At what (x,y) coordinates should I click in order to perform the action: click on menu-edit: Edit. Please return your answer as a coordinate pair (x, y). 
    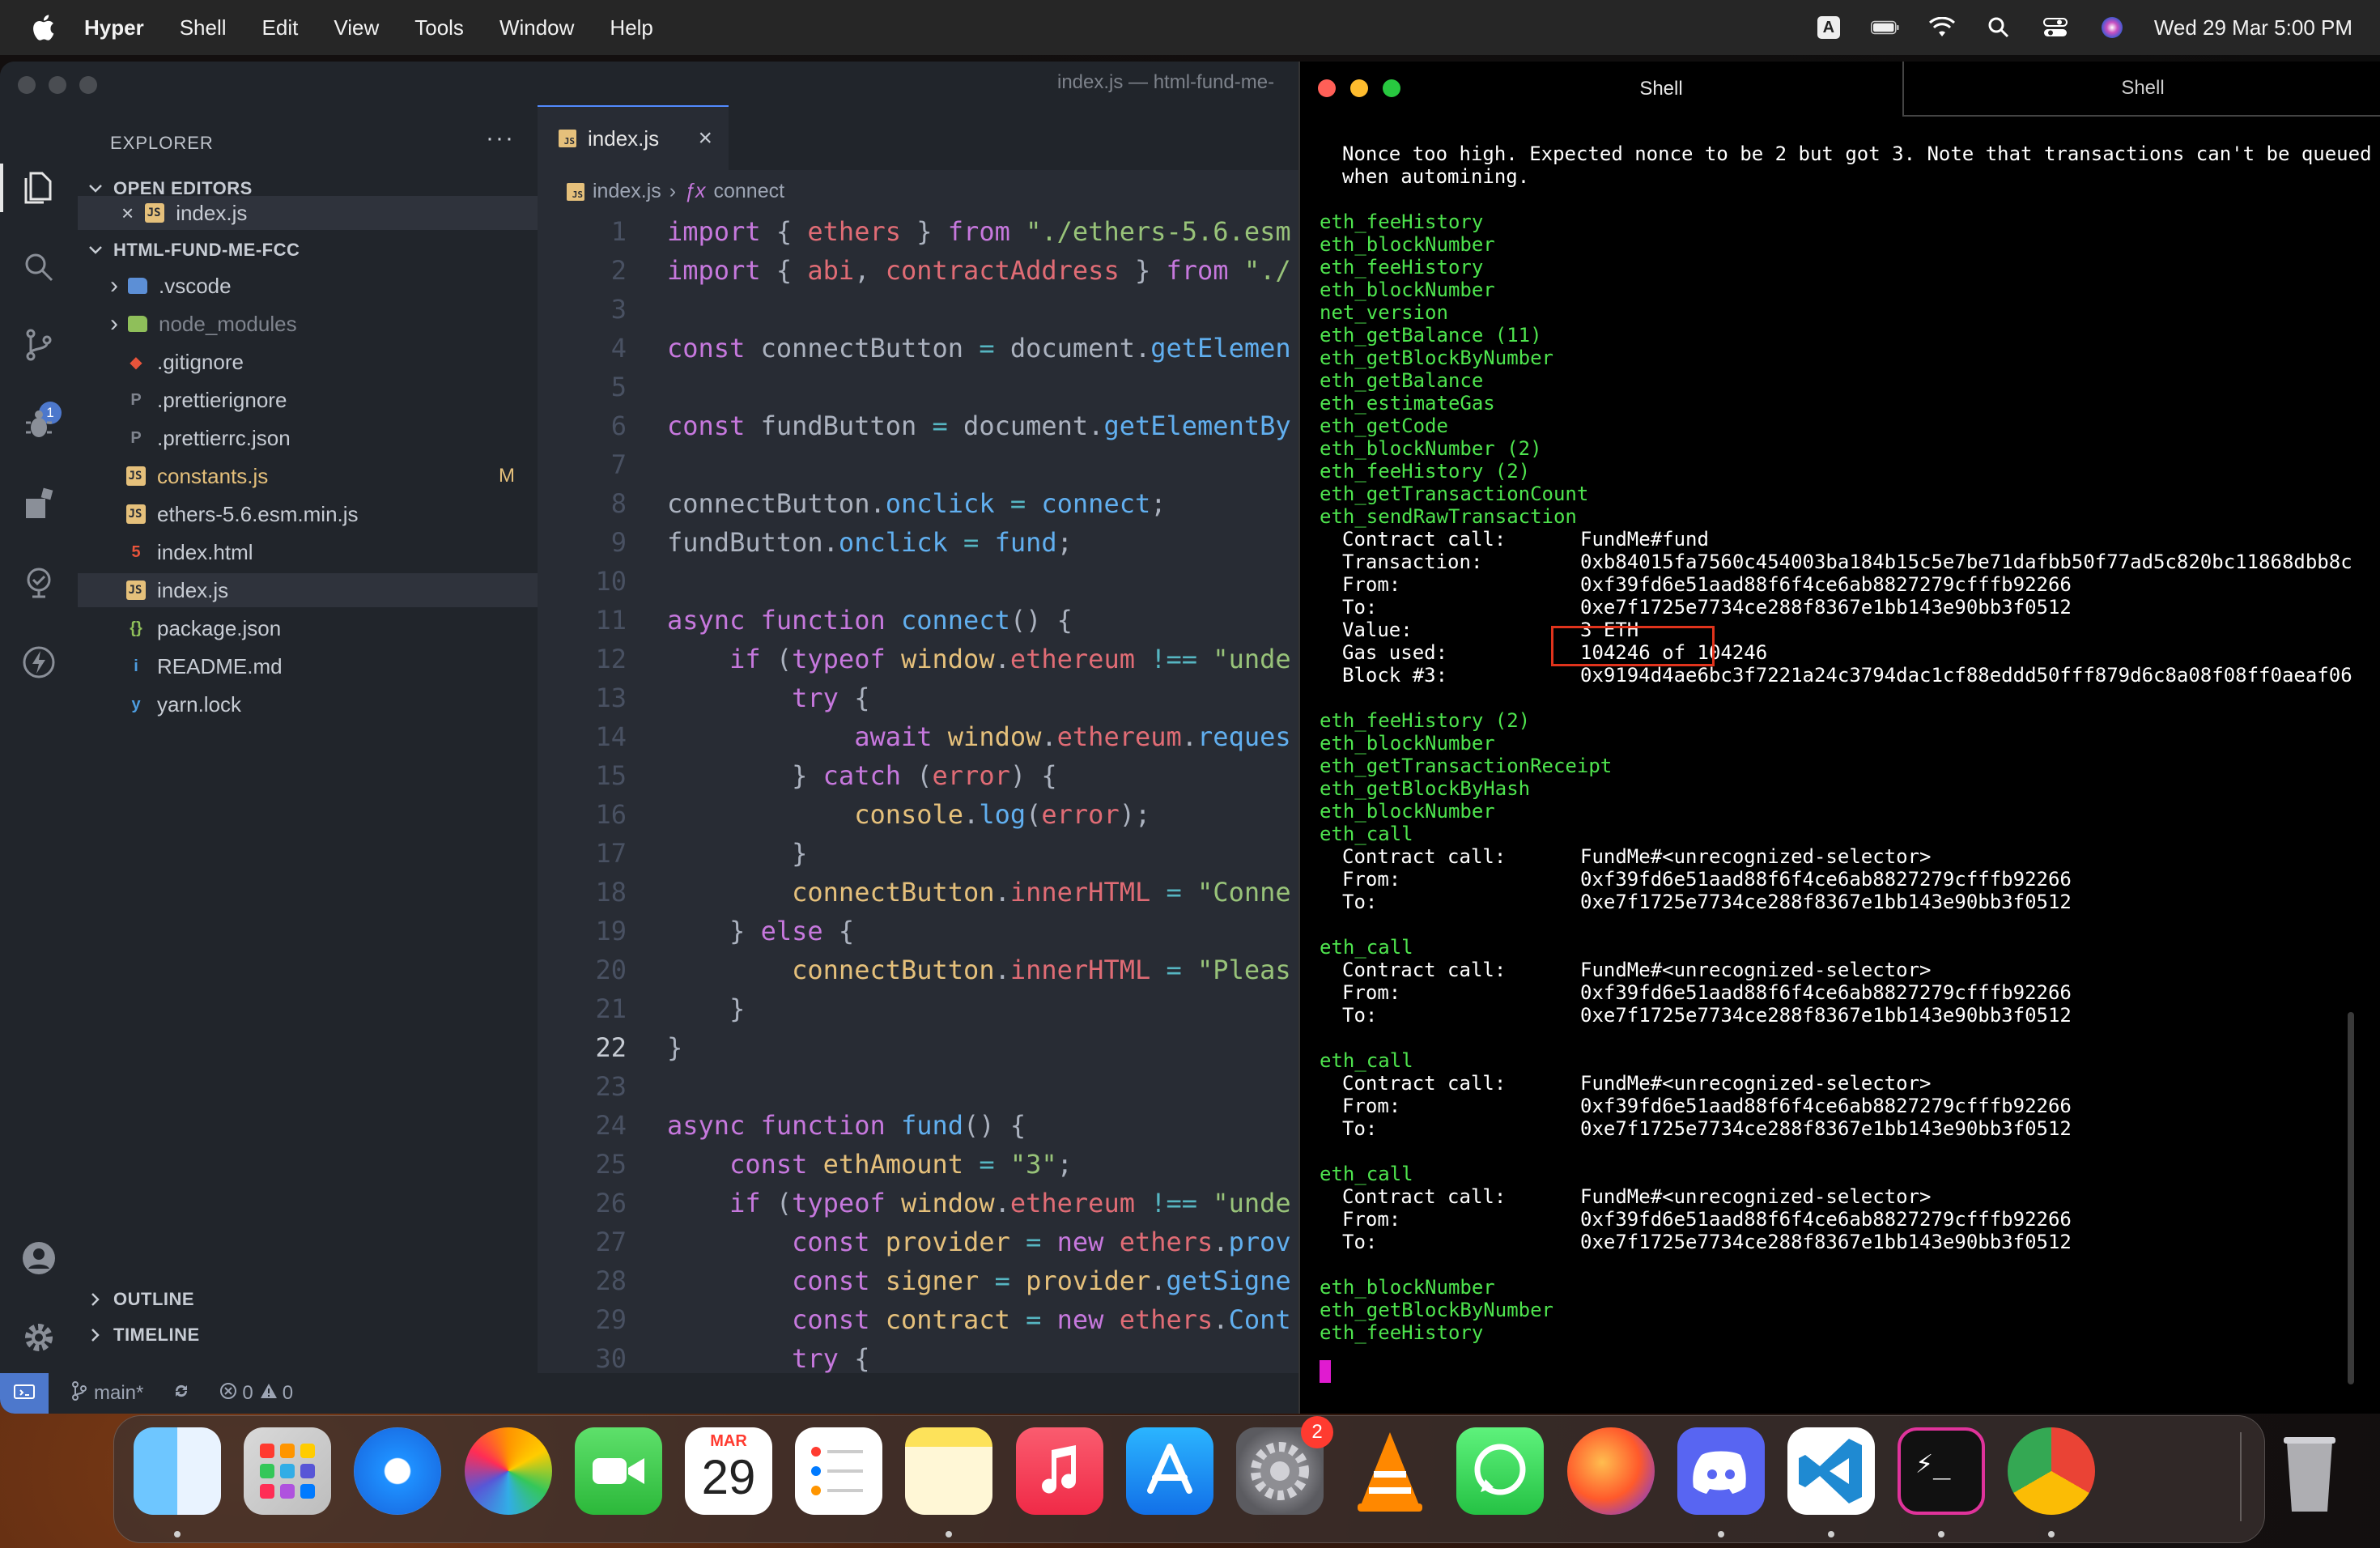
    Looking at the image, I should click on (280, 27).